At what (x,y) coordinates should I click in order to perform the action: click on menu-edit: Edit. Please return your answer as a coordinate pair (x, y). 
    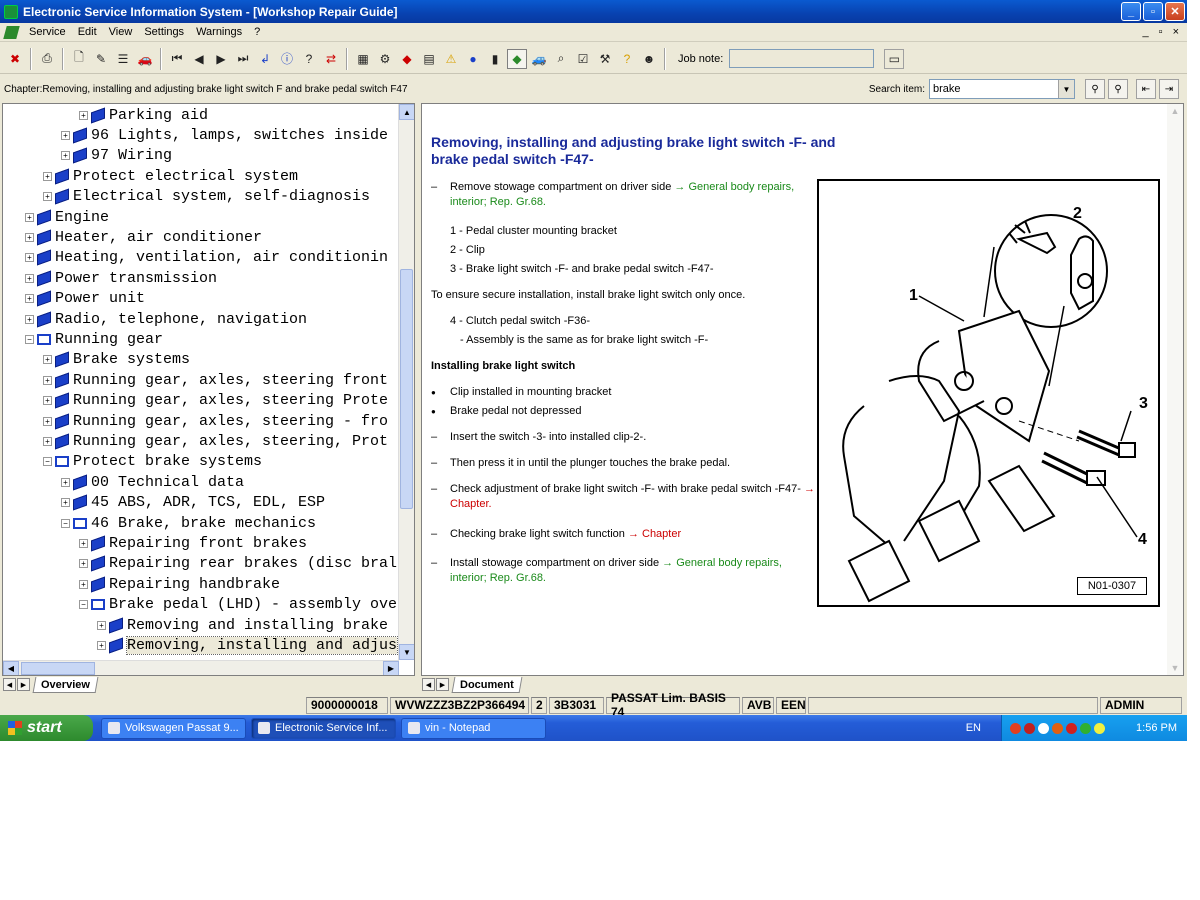
    Looking at the image, I should click on (87, 32).